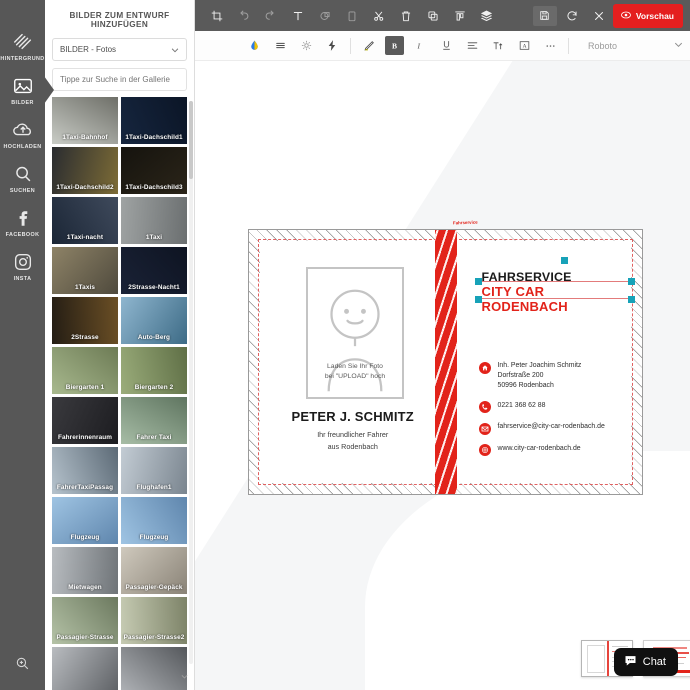 The image size is (690, 690). Describe the element at coordinates (119, 79) in the screenshot. I see `gallery-search-input` at that location.